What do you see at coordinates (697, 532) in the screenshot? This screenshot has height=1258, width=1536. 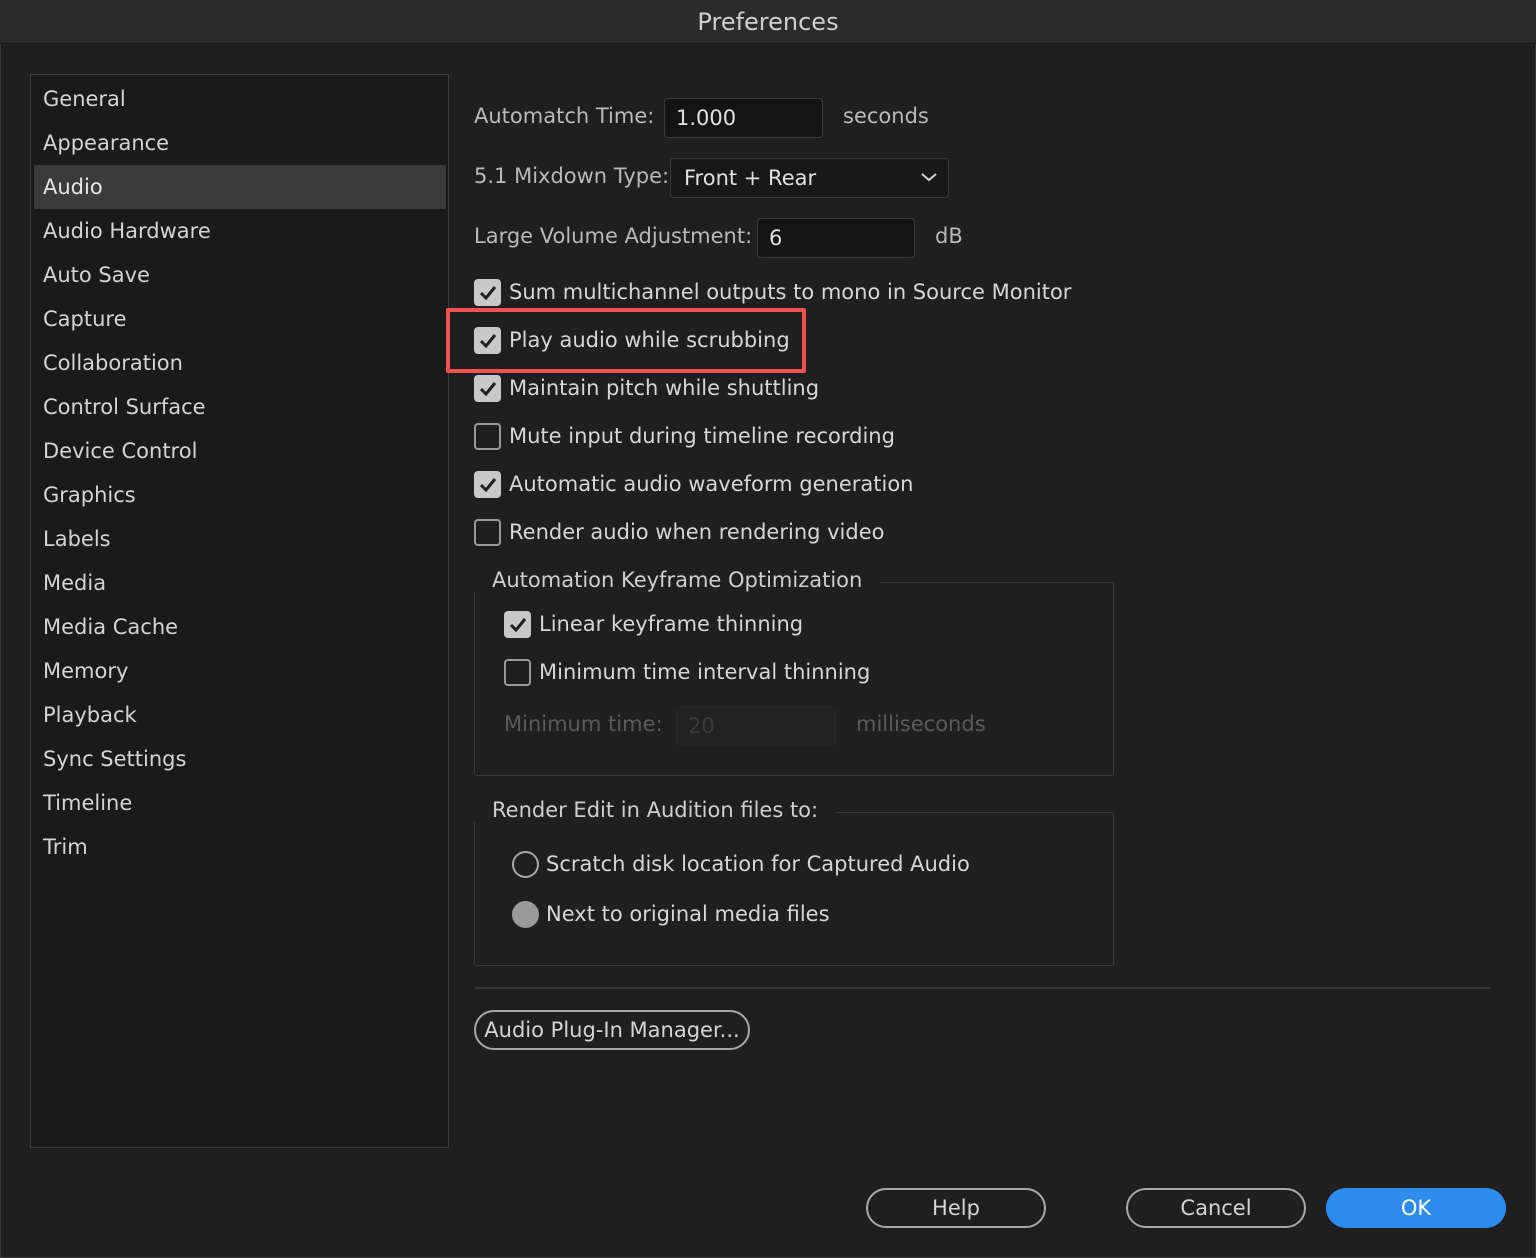 I see `render-audio-label: Render audio when rendering video` at bounding box center [697, 532].